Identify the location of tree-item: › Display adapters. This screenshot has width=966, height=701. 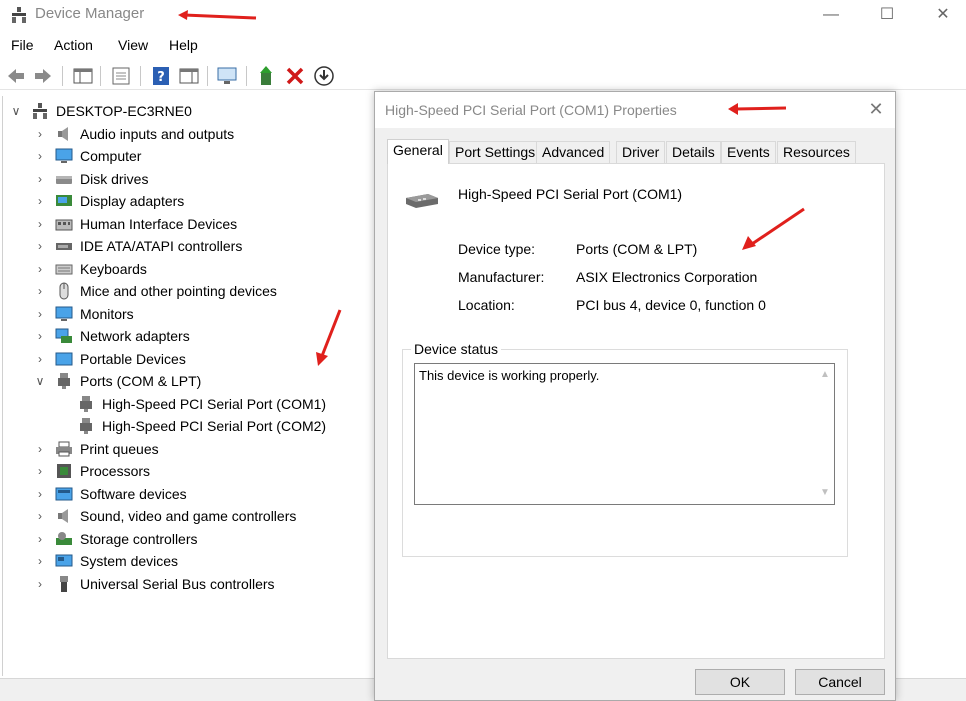
(108, 201).